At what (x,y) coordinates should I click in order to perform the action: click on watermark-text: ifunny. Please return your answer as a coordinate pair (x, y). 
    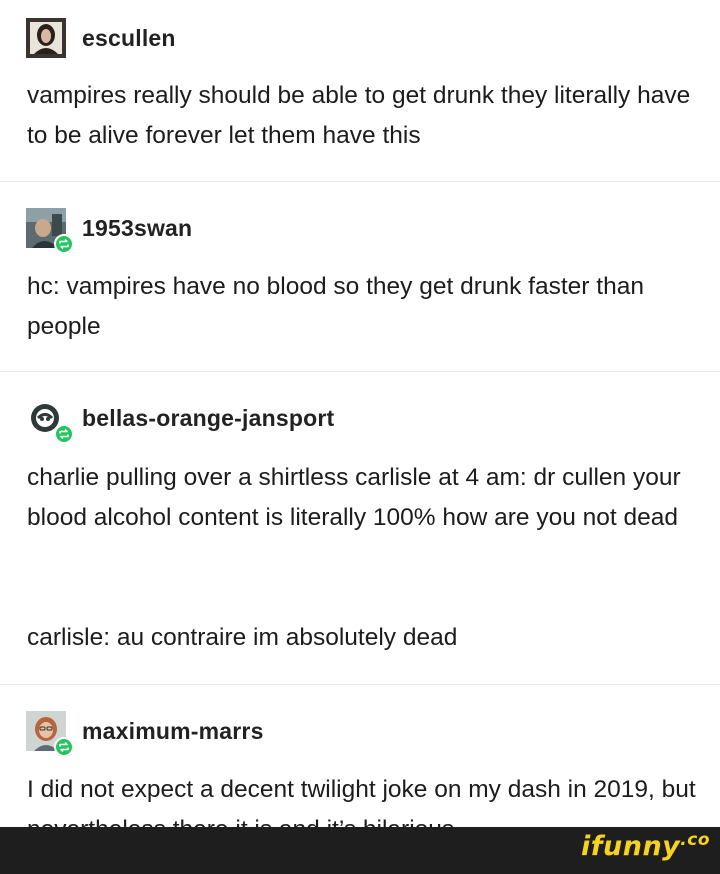
    Looking at the image, I should click on (631, 846).